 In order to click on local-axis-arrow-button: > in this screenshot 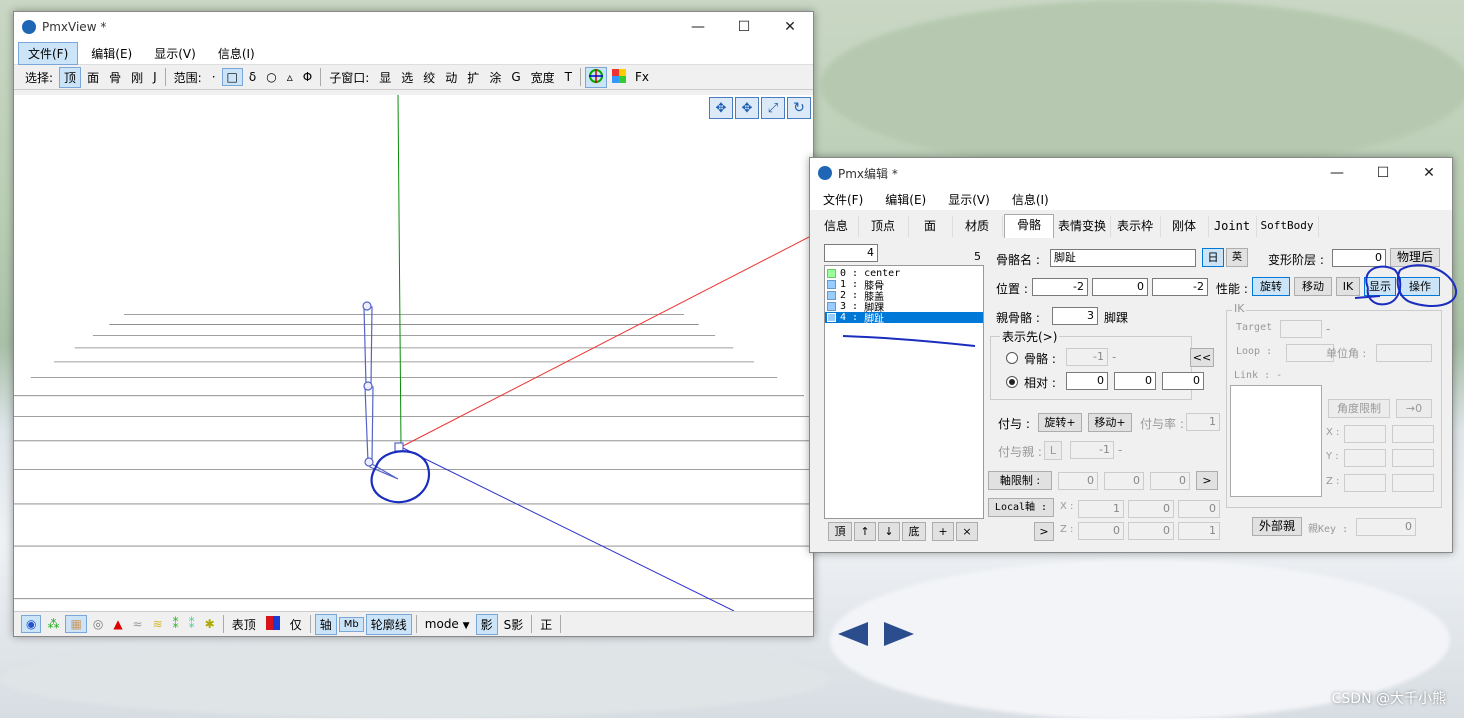, I will do `click(1044, 531)`.